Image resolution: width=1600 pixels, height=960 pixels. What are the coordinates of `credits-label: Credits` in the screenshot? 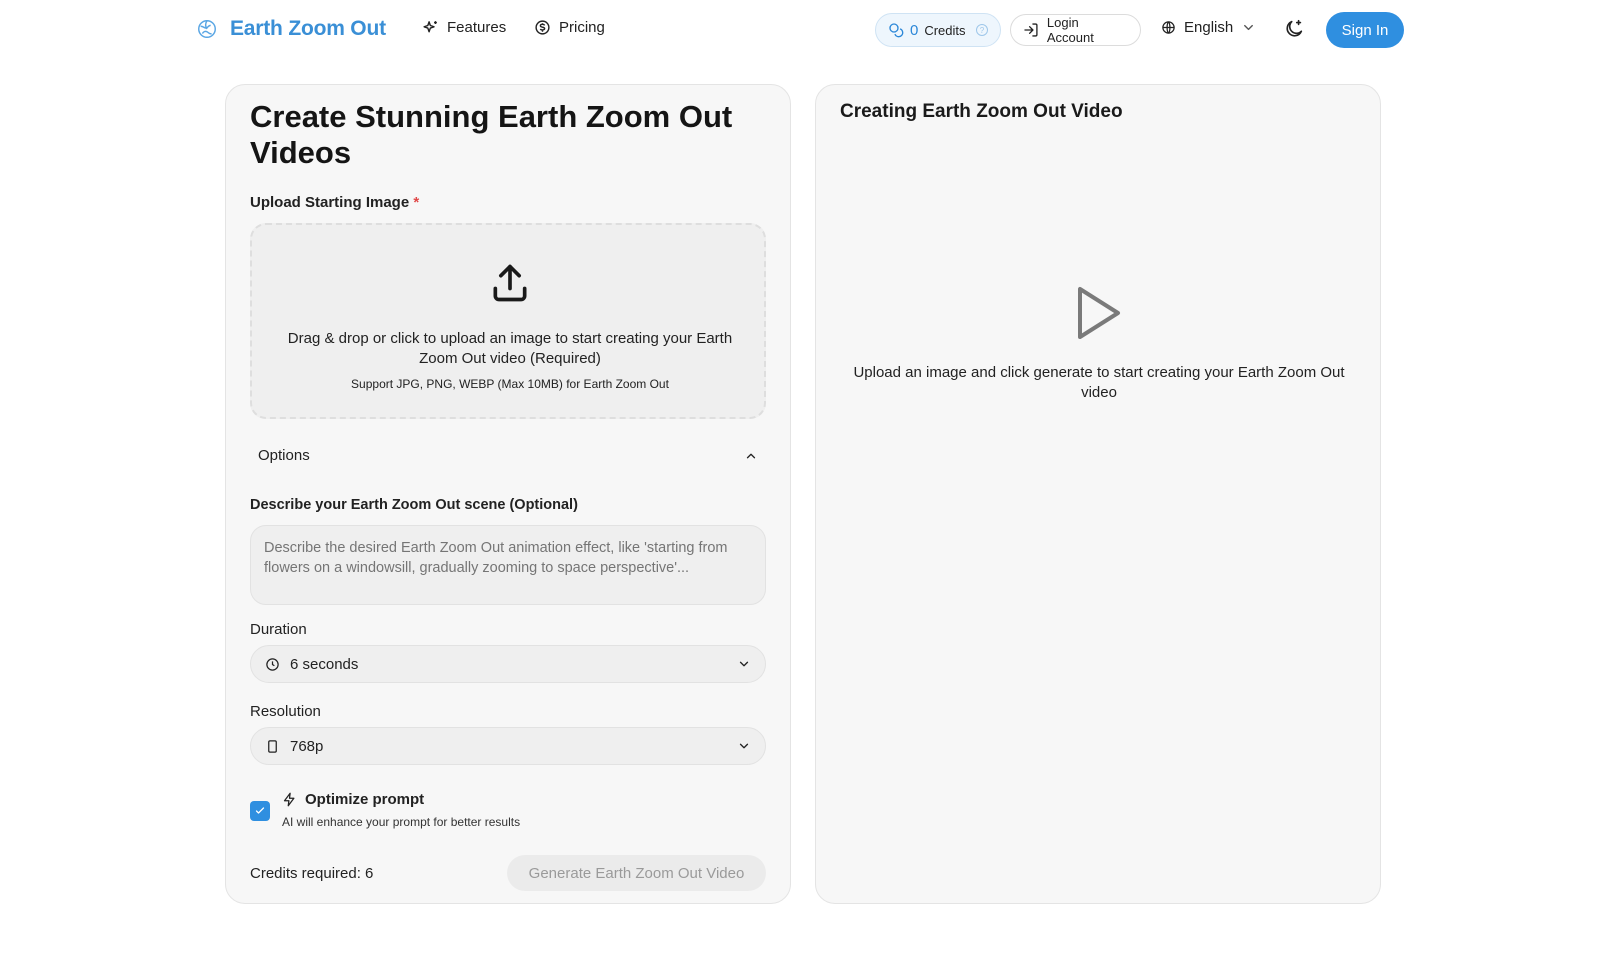 It's located at (945, 30).